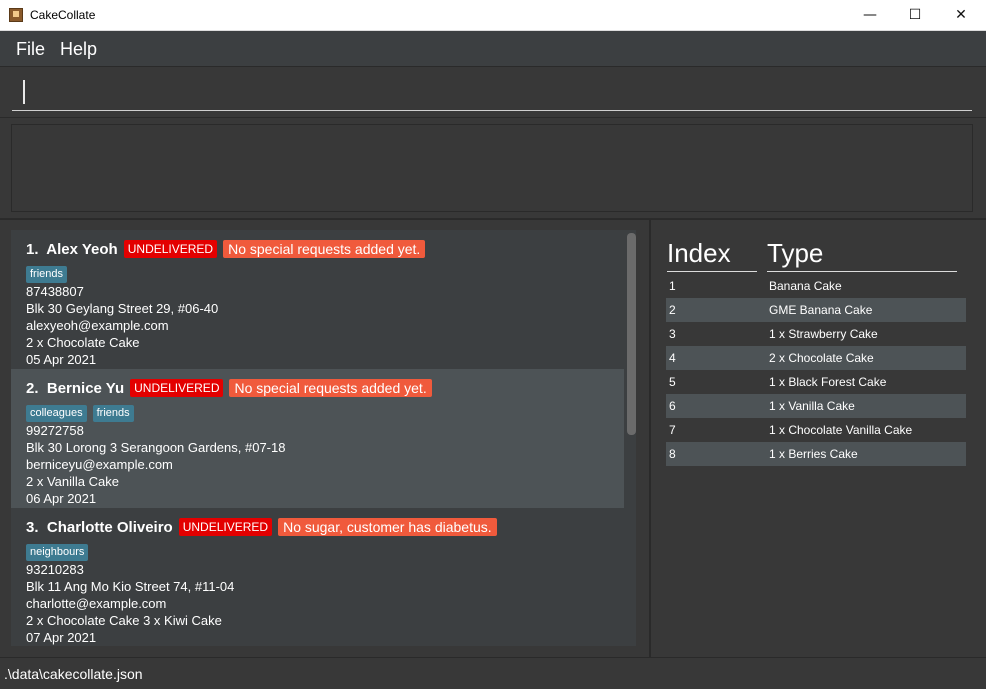 This screenshot has height=689, width=986. What do you see at coordinates (387, 527) in the screenshot?
I see `request-badge: No sugar, customer has diabetus.` at bounding box center [387, 527].